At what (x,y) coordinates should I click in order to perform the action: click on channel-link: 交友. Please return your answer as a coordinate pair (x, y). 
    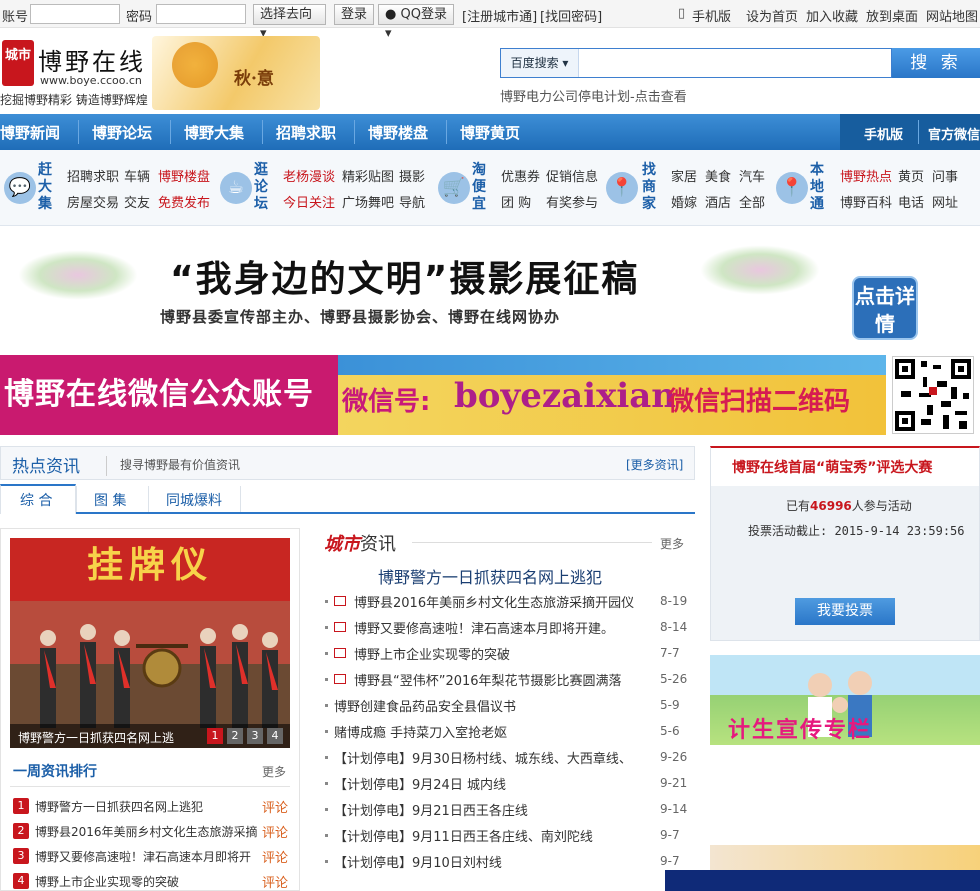
    Looking at the image, I should click on (137, 201).